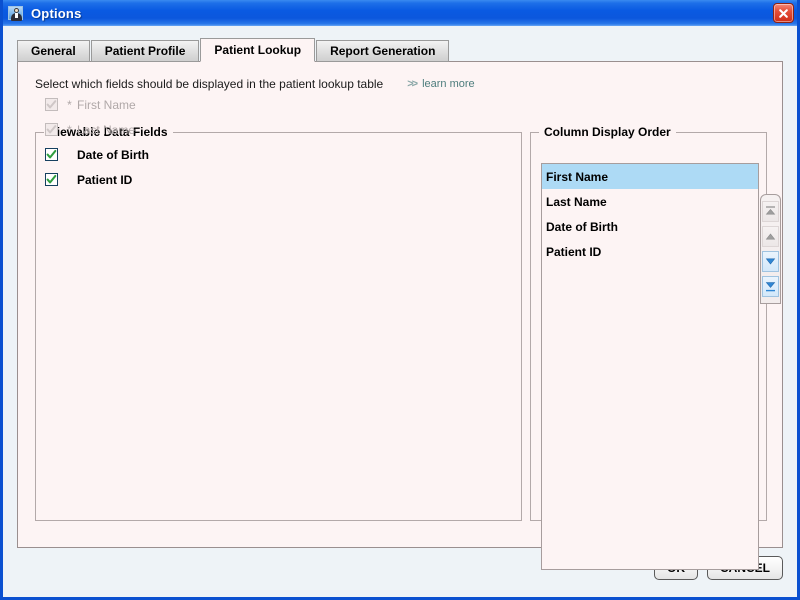 The height and width of the screenshot is (600, 800). What do you see at coordinates (51, 104) in the screenshot?
I see `checkbox-first-name` at bounding box center [51, 104].